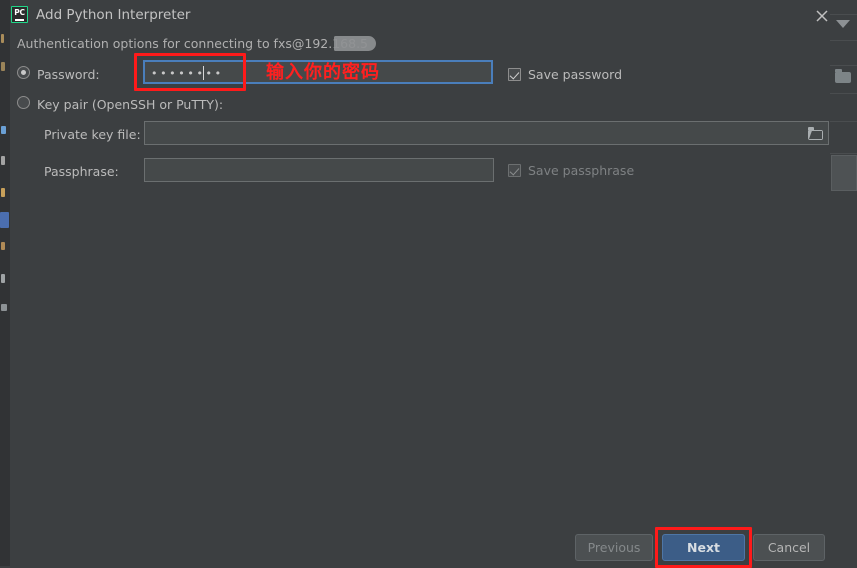  I want to click on close-icon, so click(822, 16).